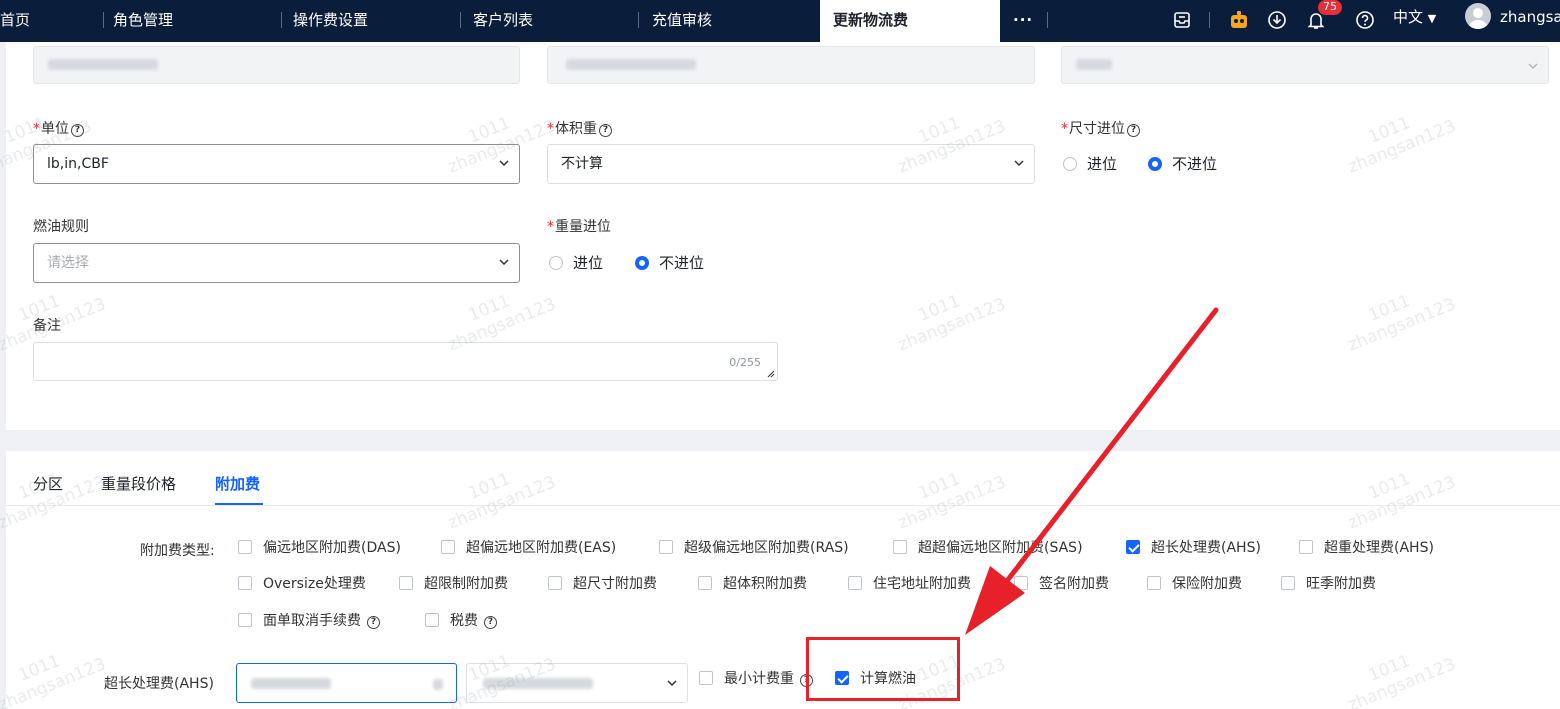  Describe the element at coordinates (61, 227) in the screenshot. I see `fuel-rule-label: 燃油规则` at that location.